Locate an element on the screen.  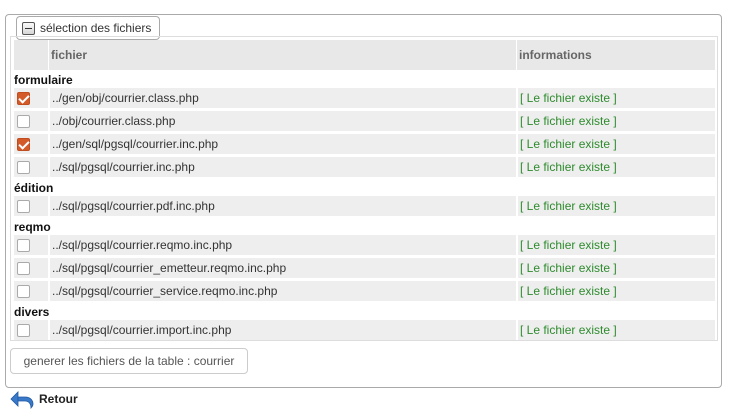
header-informations: informations is located at coordinates (555, 55).